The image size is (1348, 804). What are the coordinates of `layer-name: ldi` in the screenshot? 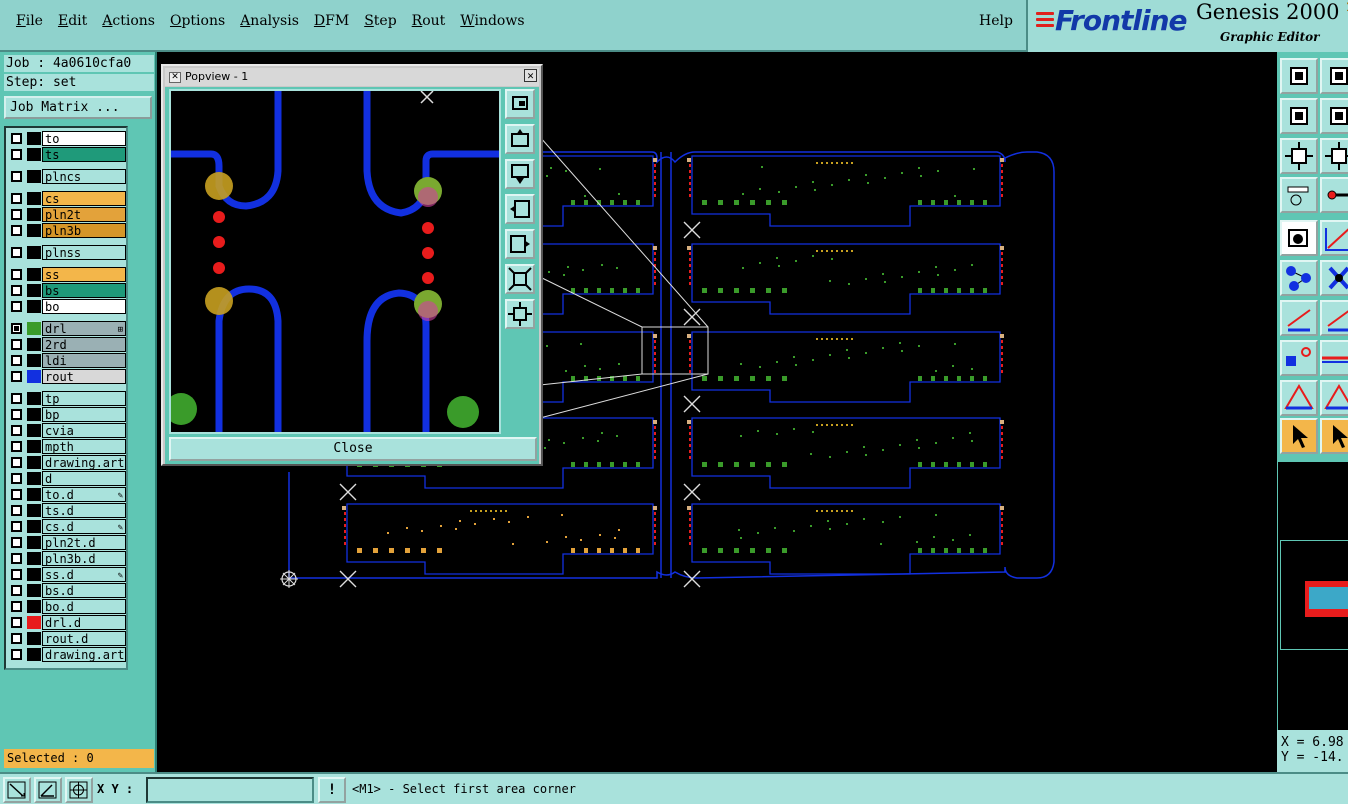 It's located at (84, 360).